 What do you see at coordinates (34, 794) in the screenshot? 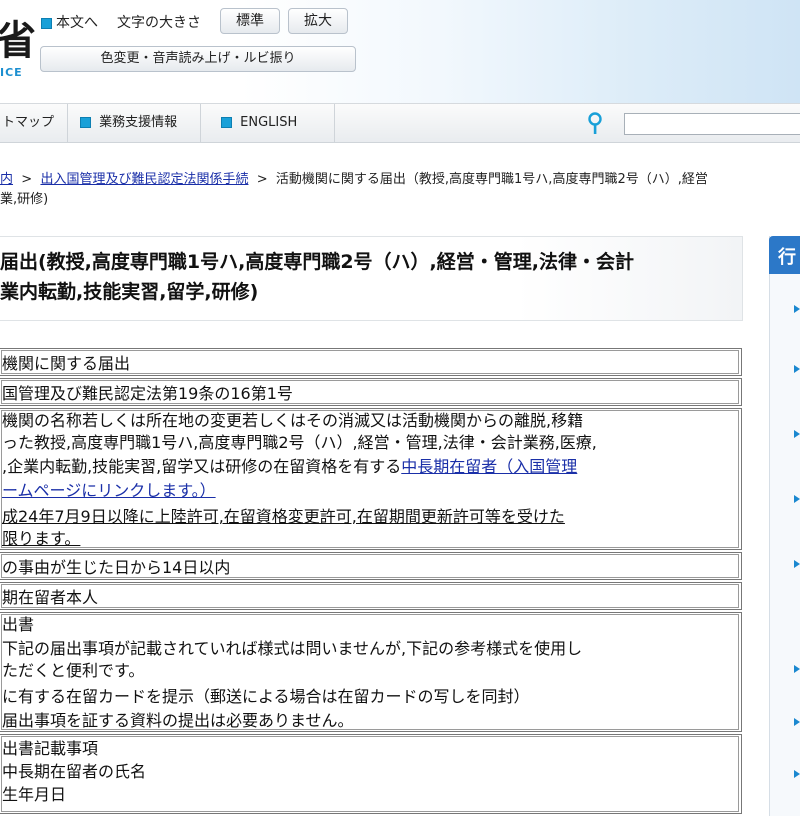
I see `cell-form-items-line: 生年月日` at bounding box center [34, 794].